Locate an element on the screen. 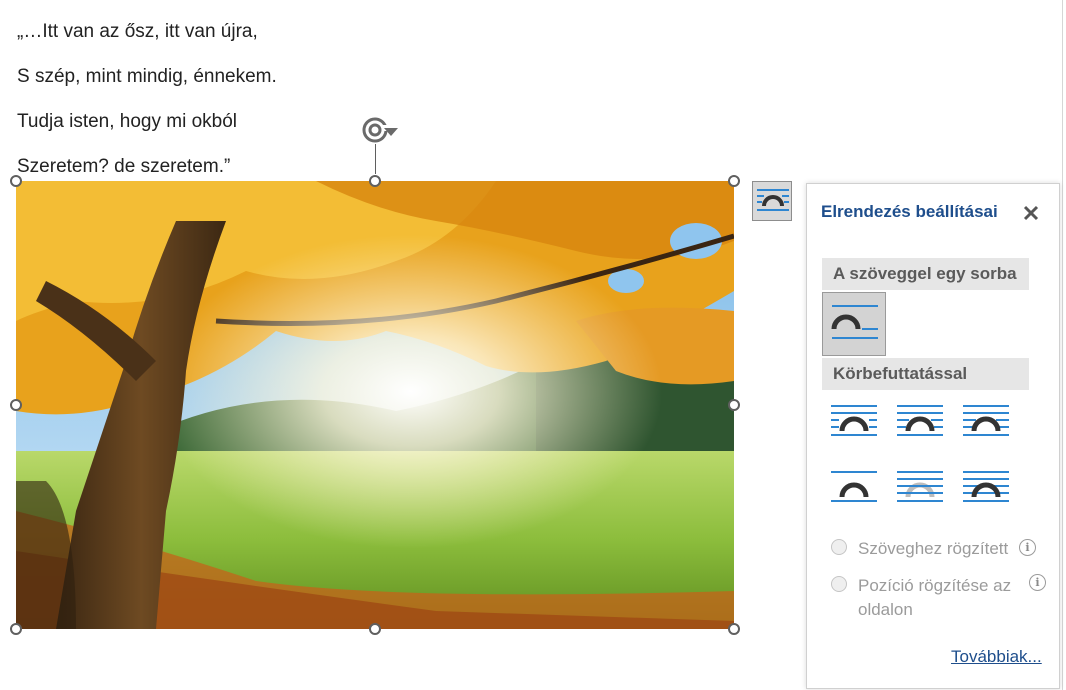 Image resolution: width=1066 pixels, height=690 pixels. rotate-icon is located at coordinates (380, 130).